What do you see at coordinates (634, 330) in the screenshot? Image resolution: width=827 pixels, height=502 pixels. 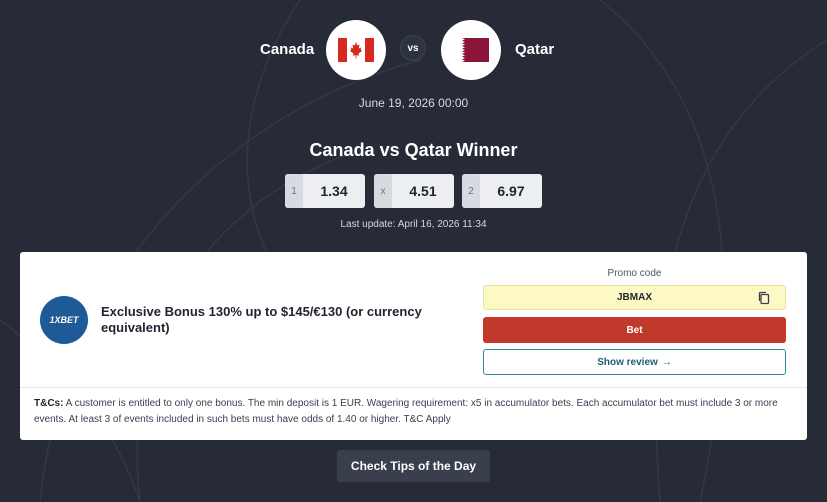 I see `bet-button: Bet` at bounding box center [634, 330].